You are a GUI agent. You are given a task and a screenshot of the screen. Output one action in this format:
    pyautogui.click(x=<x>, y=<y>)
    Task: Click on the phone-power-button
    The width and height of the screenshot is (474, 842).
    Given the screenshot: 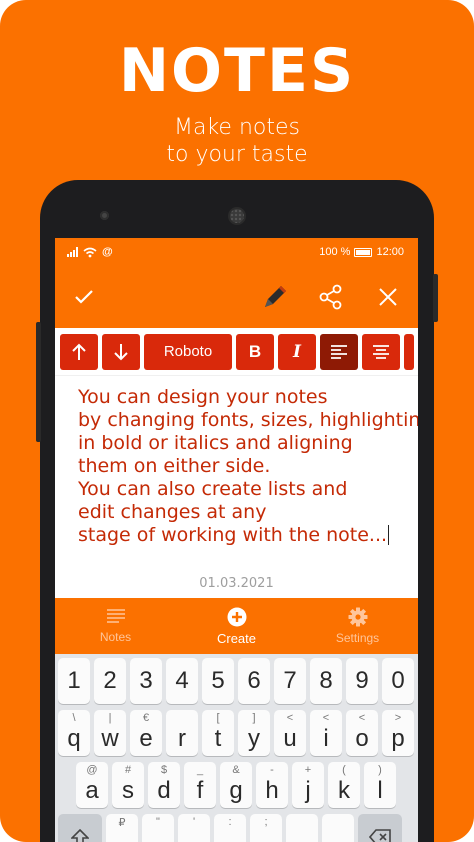 What is the action you would take?
    pyautogui.click(x=435, y=298)
    